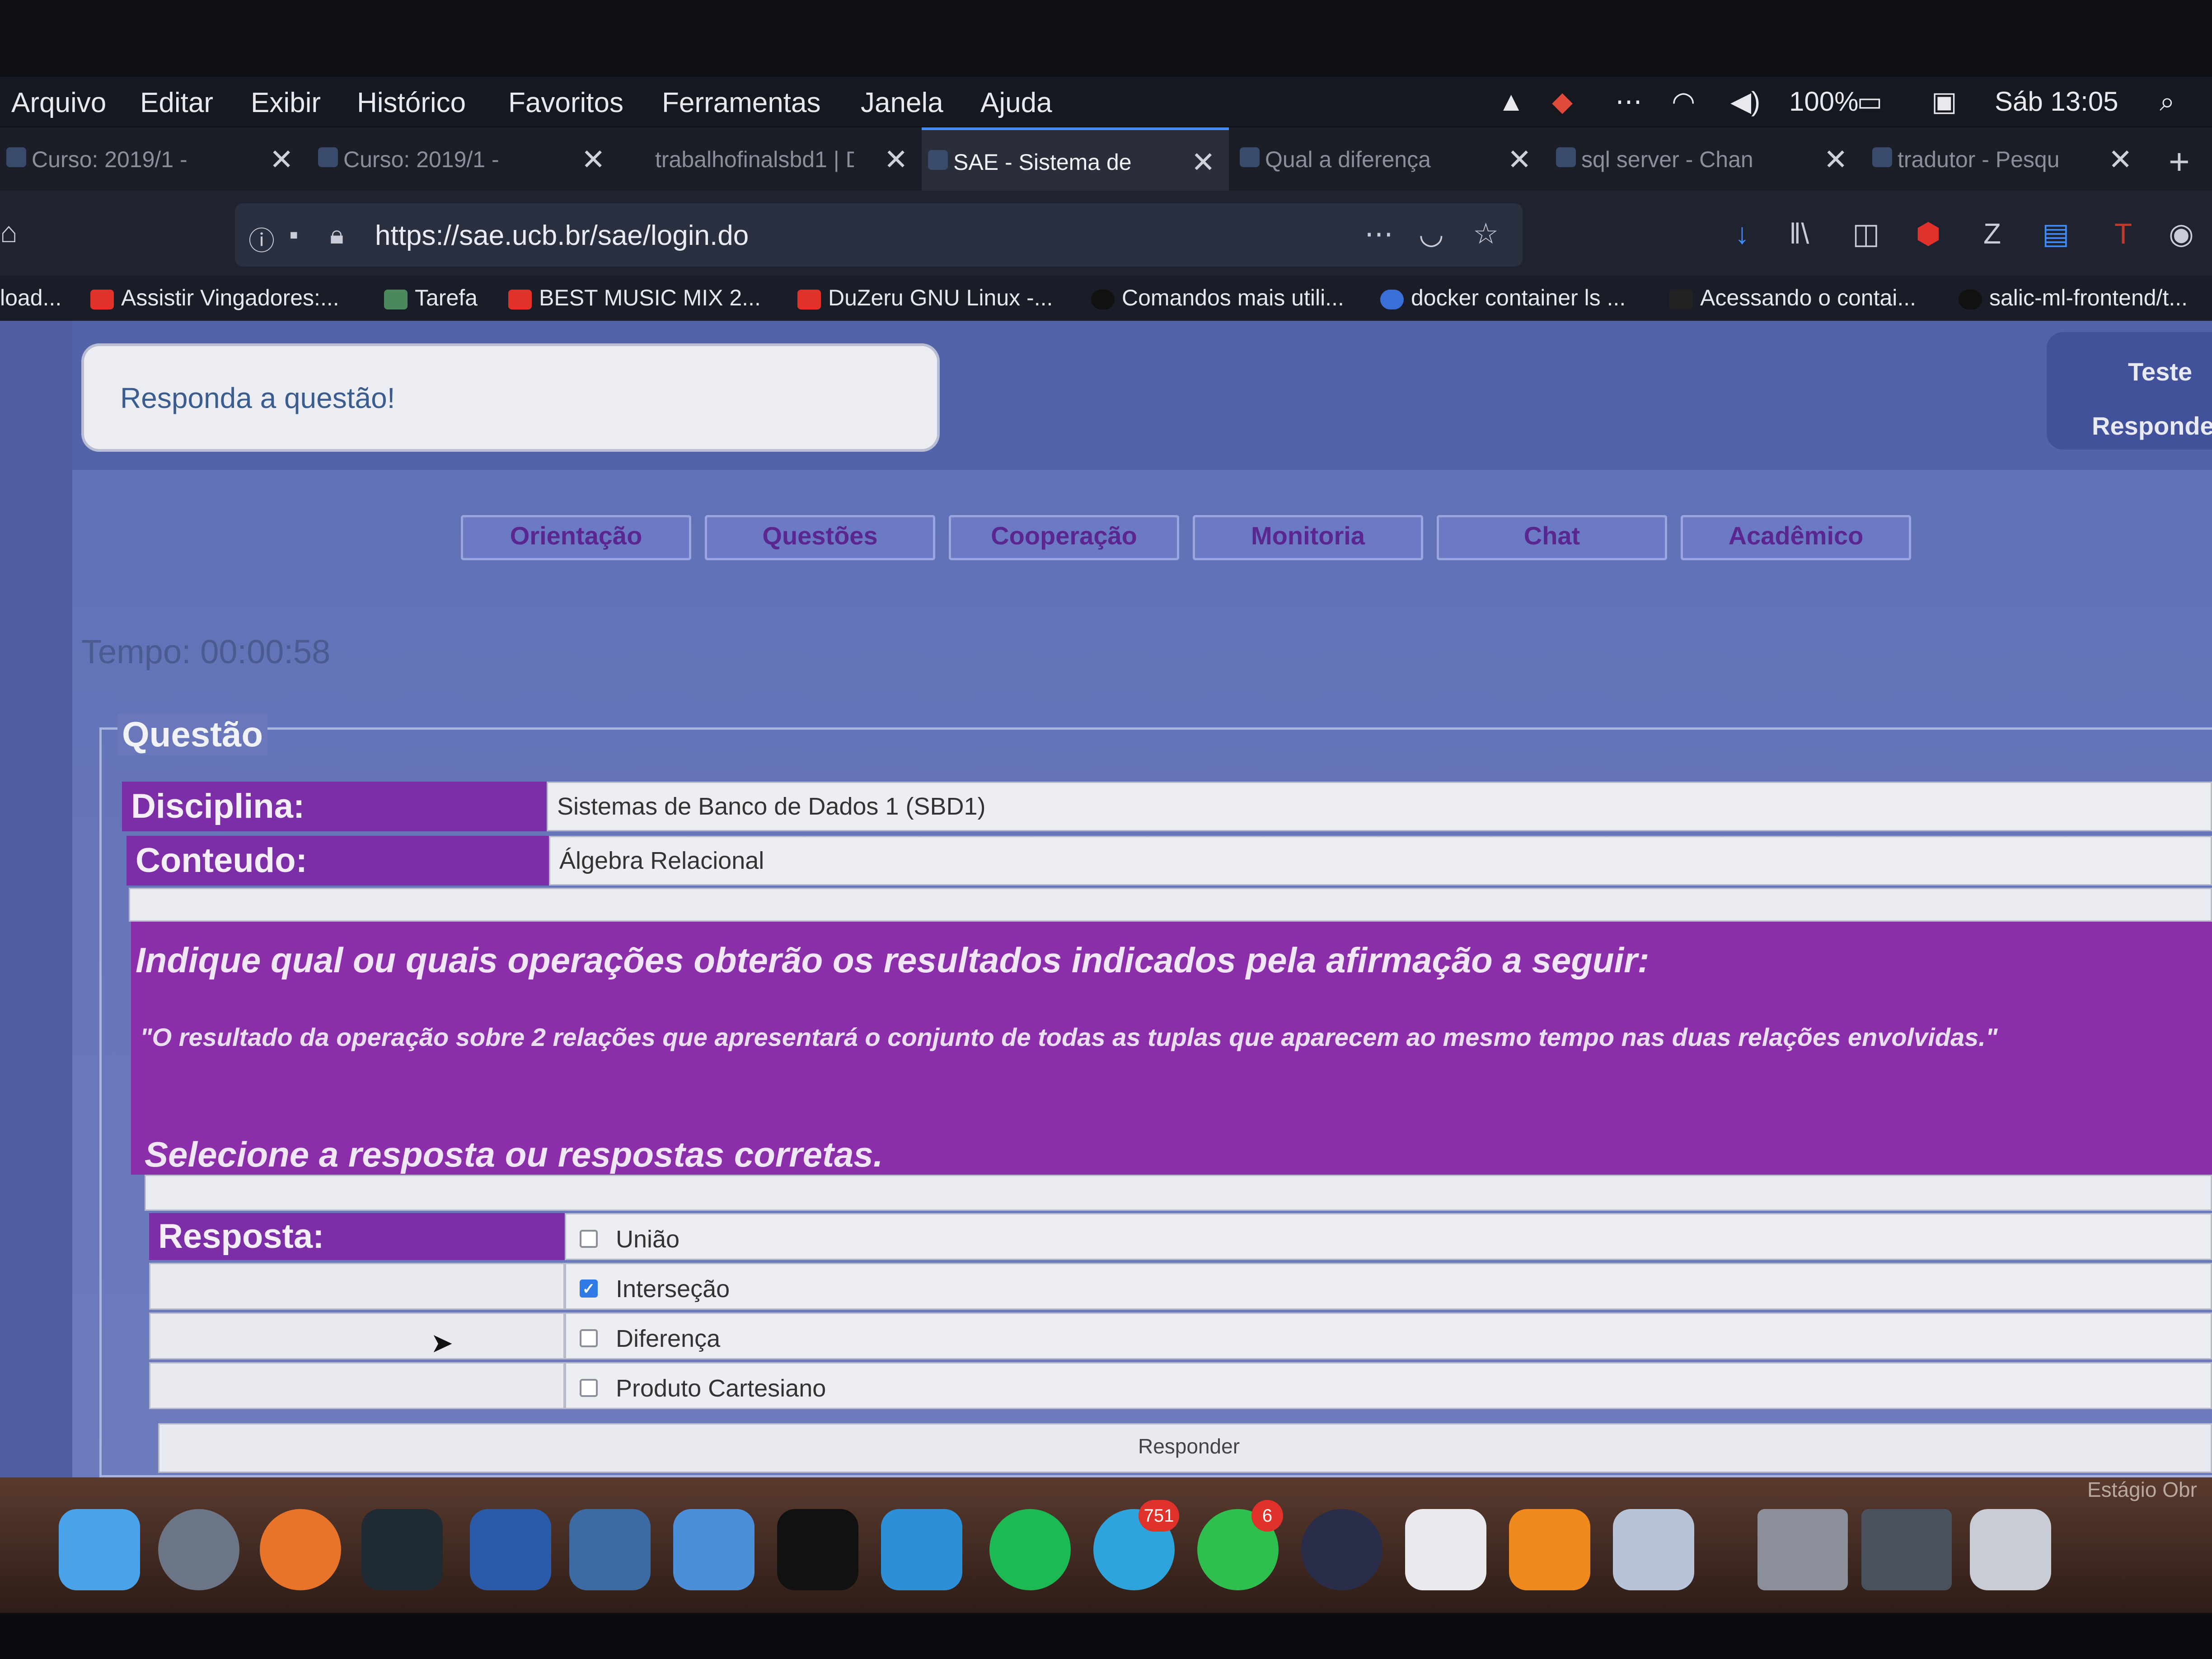  I want to click on docker-icon, so click(921, 1549).